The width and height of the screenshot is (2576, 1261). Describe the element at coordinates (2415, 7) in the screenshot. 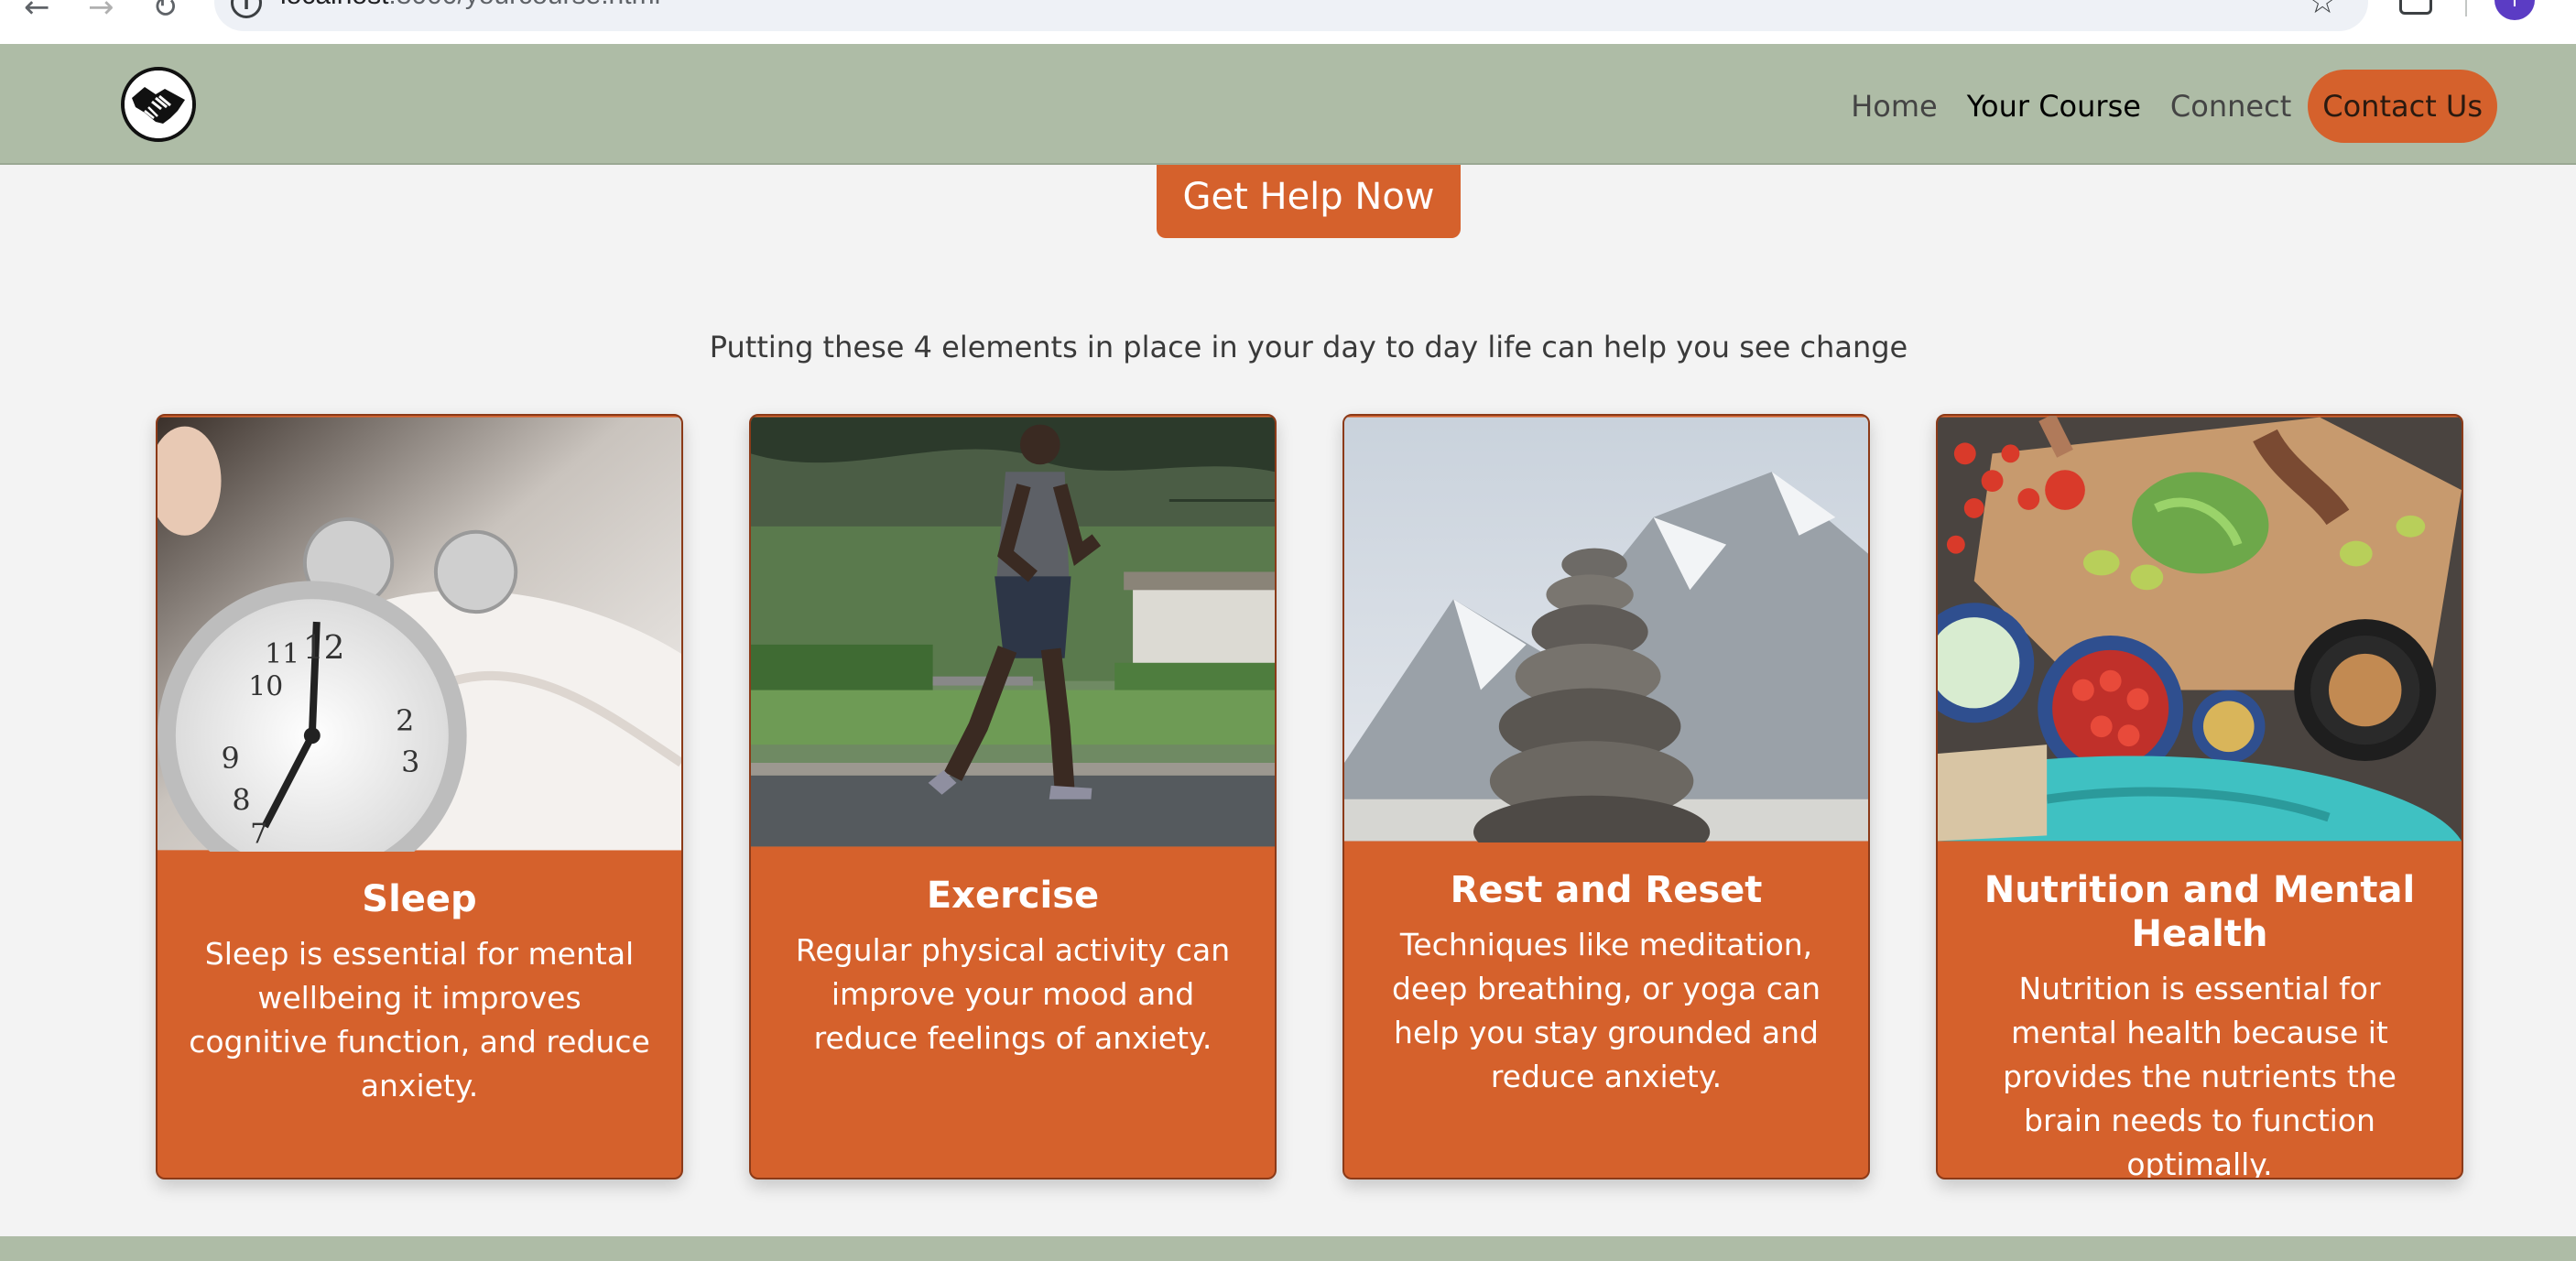

I see `extensions-icon` at that location.